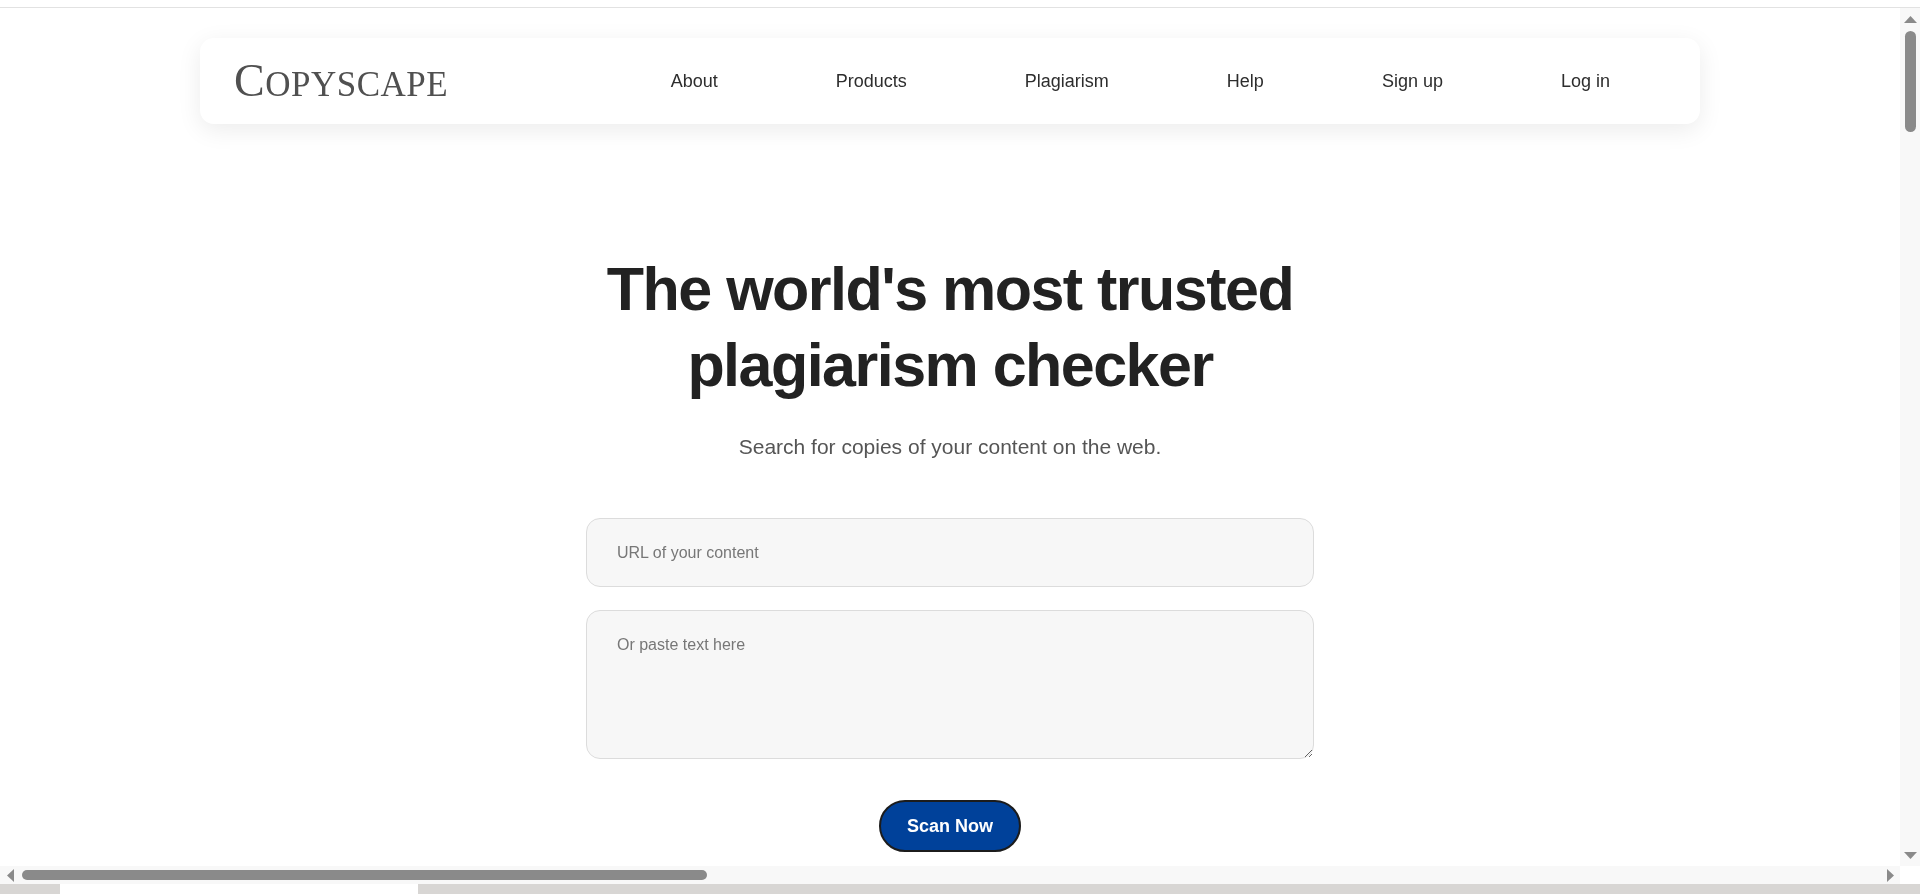  Describe the element at coordinates (950, 327) in the screenshot. I see `hero-title: The world's most trusted plagiarism checker` at that location.